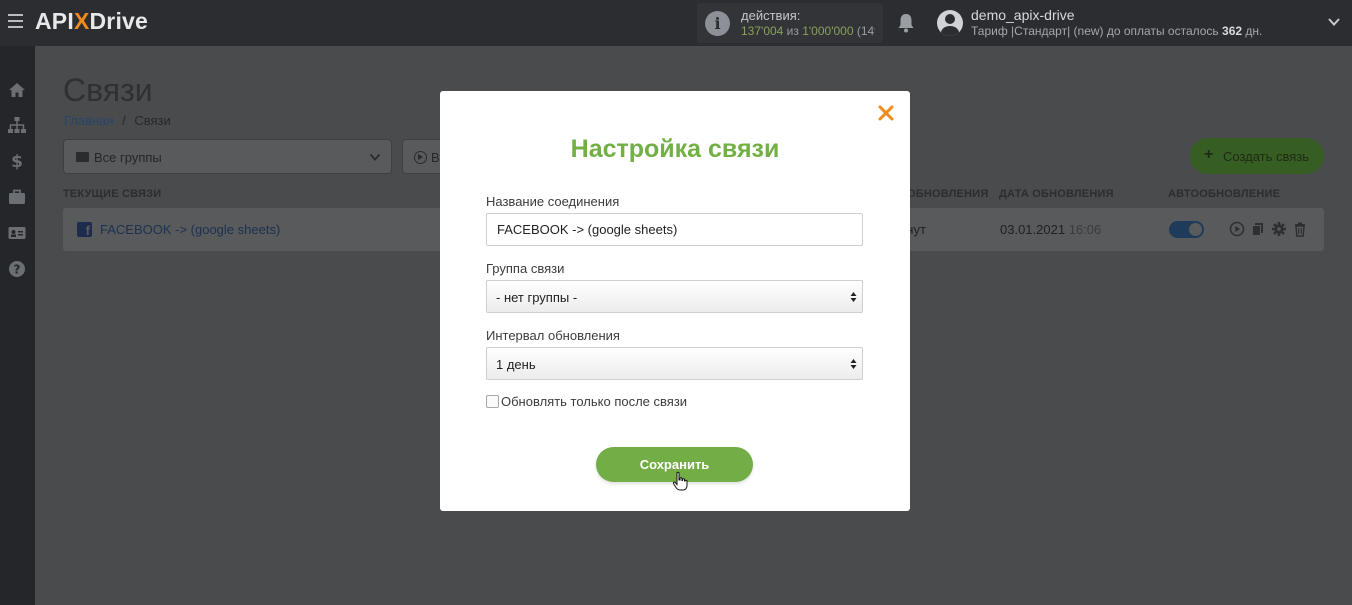 This screenshot has height=605, width=1352. I want to click on help-icon: ?, so click(17, 269).